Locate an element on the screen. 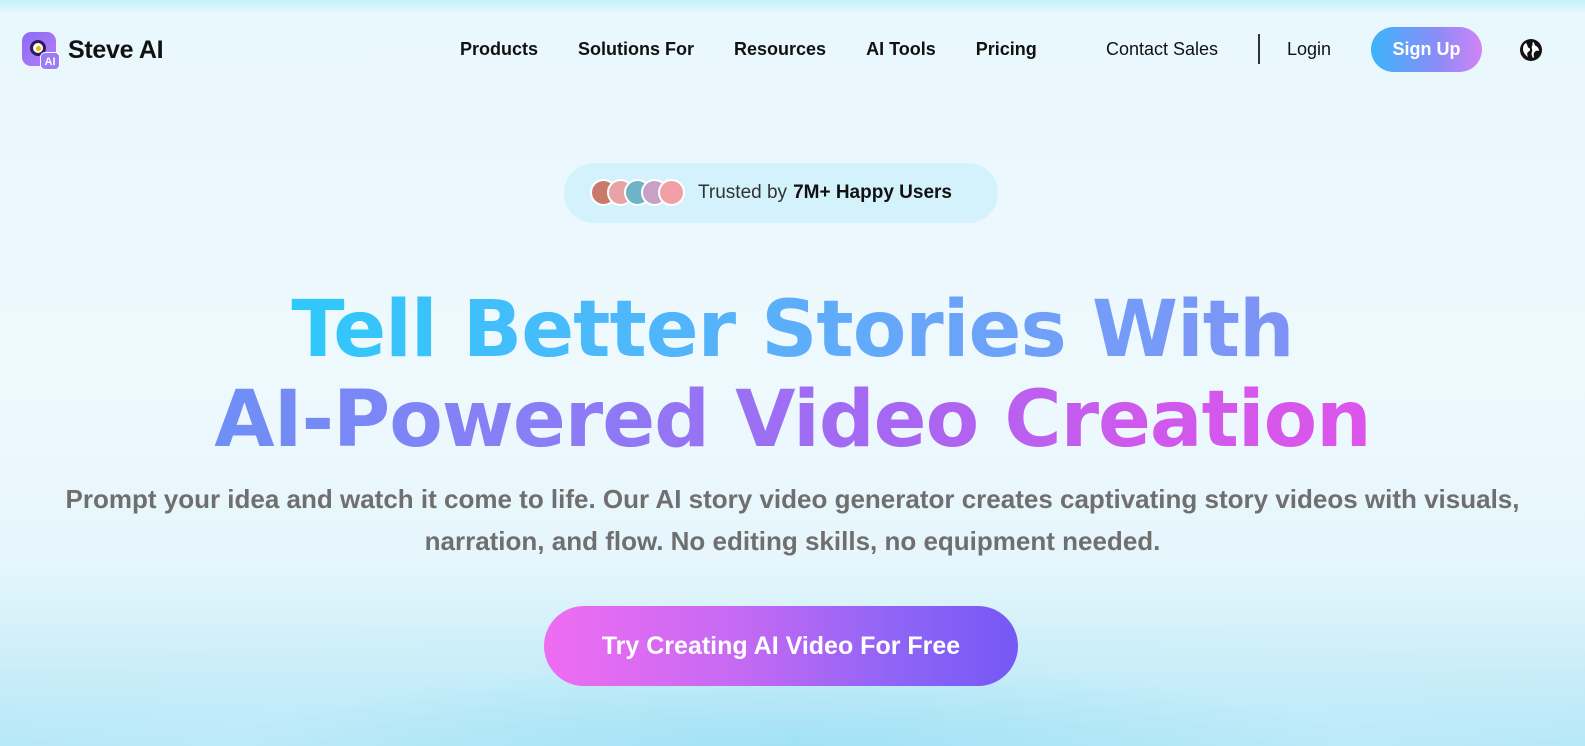 This screenshot has width=1585, height=746. globe-icon is located at coordinates (1531, 50).